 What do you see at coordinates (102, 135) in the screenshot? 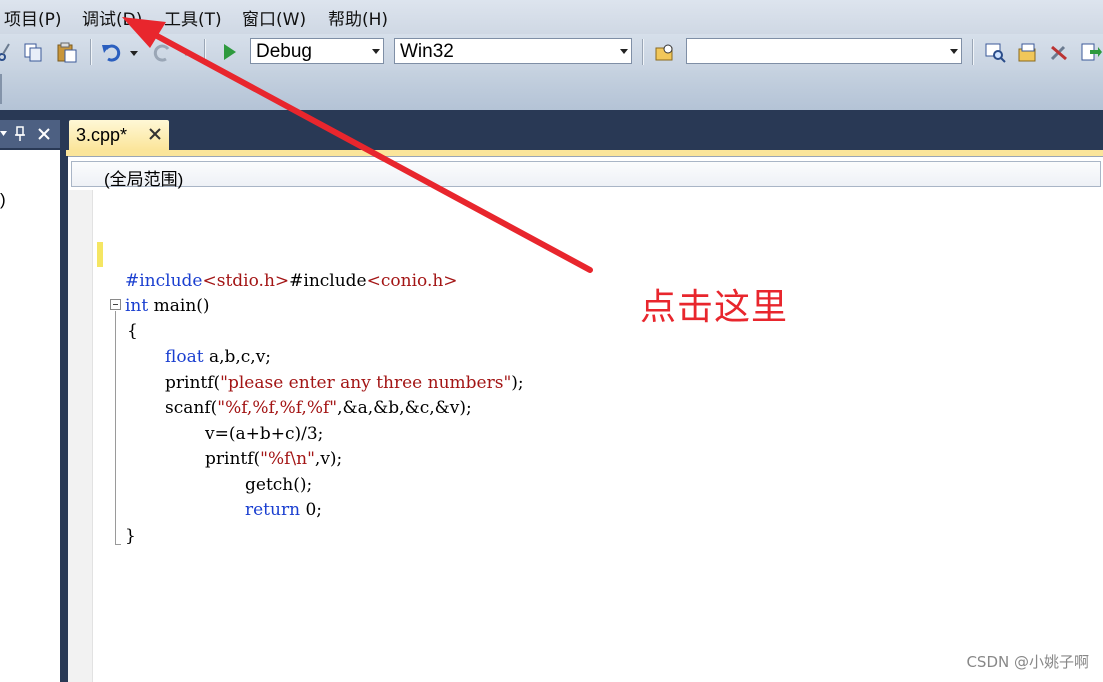
I see `tab-label: 3.cpp*` at bounding box center [102, 135].